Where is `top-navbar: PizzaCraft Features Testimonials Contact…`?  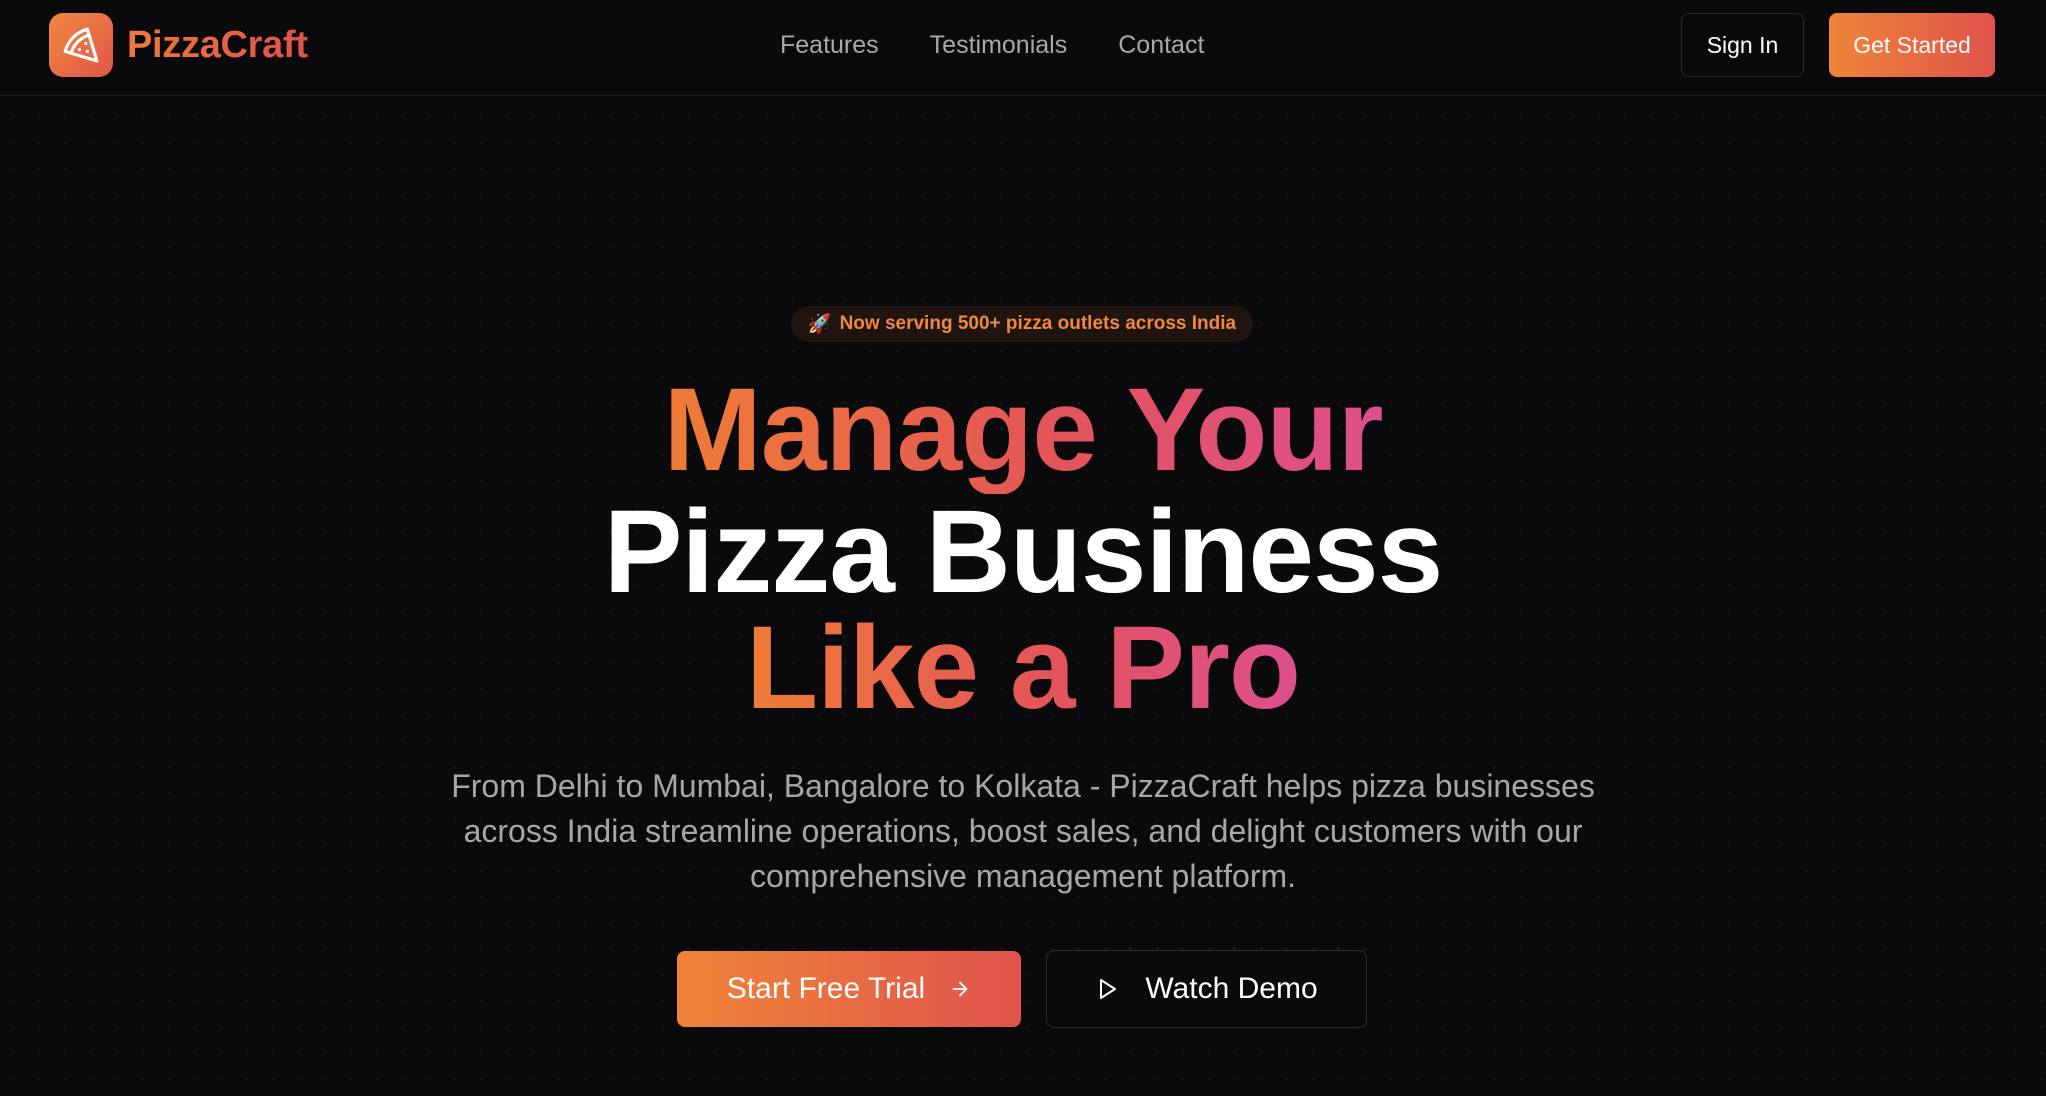
top-navbar: PizzaCraft Features Testimonials Contact… is located at coordinates (1023, 48).